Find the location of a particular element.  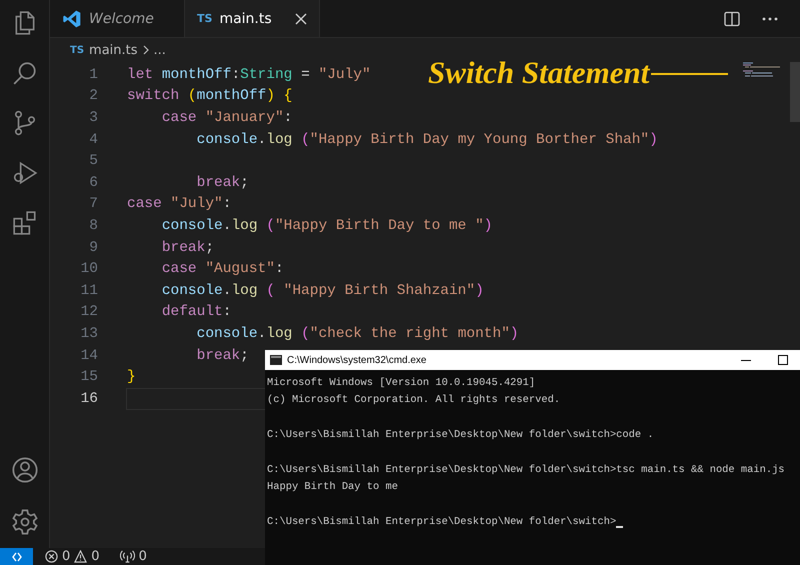

warning-icon is located at coordinates (81, 556).